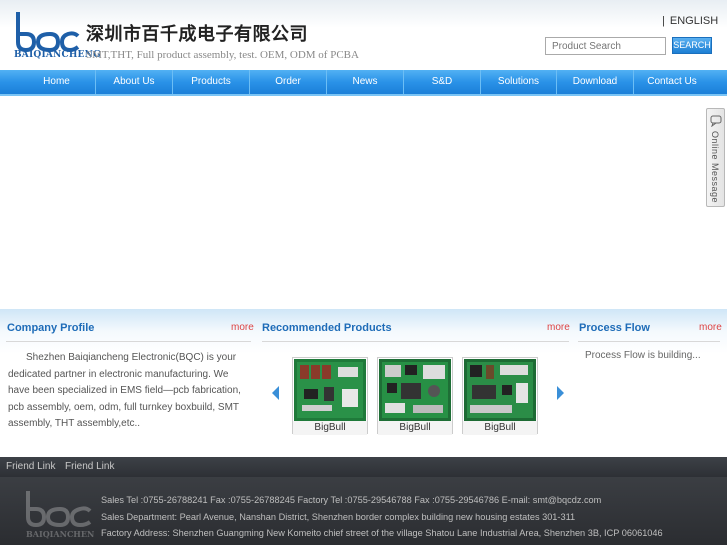 This screenshot has width=727, height=545. I want to click on nav-home: Home, so click(56, 82).